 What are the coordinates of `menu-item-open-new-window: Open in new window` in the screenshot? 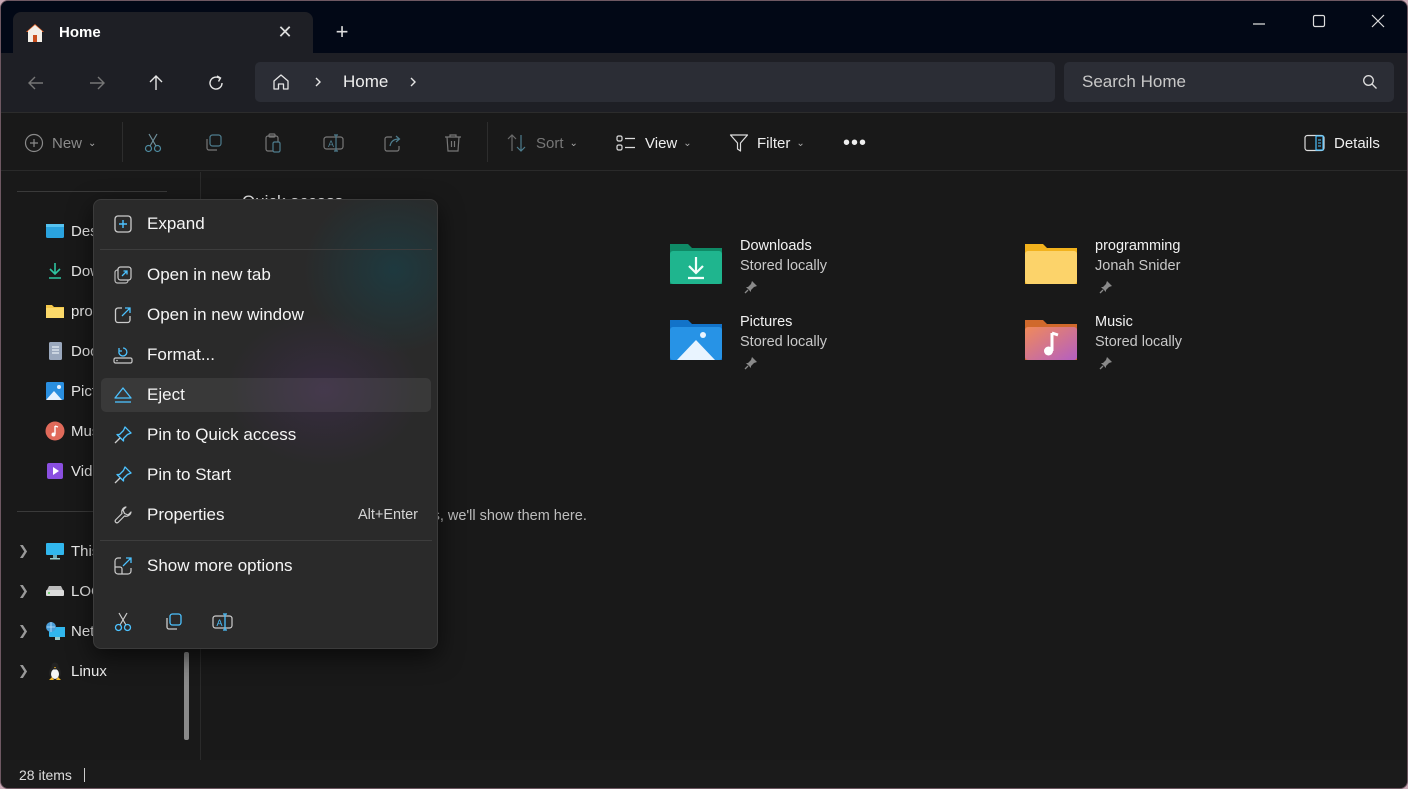 It's located at (266, 315).